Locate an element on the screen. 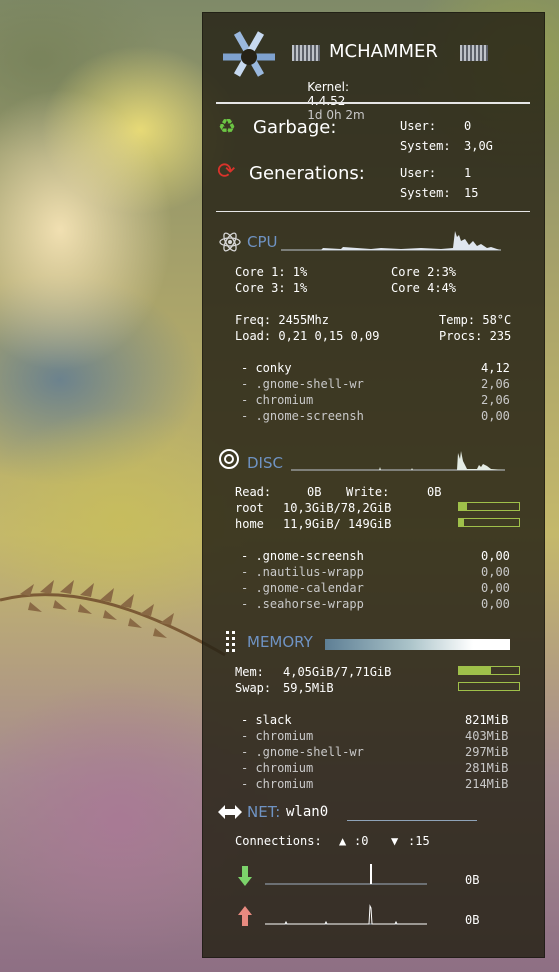 The image size is (559, 972). double-arrow-icon is located at coordinates (230, 812).